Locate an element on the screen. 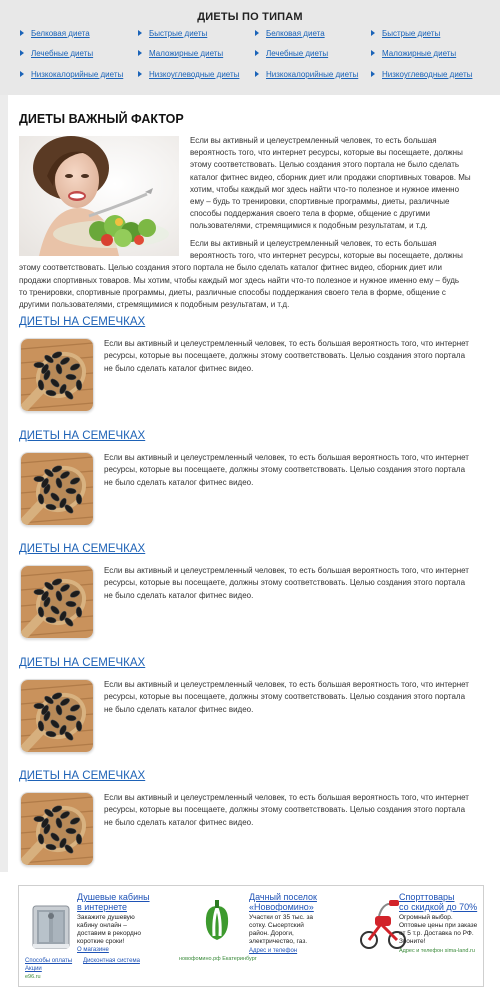  ad-domain-e96: e96.ru is located at coordinates (33, 977).